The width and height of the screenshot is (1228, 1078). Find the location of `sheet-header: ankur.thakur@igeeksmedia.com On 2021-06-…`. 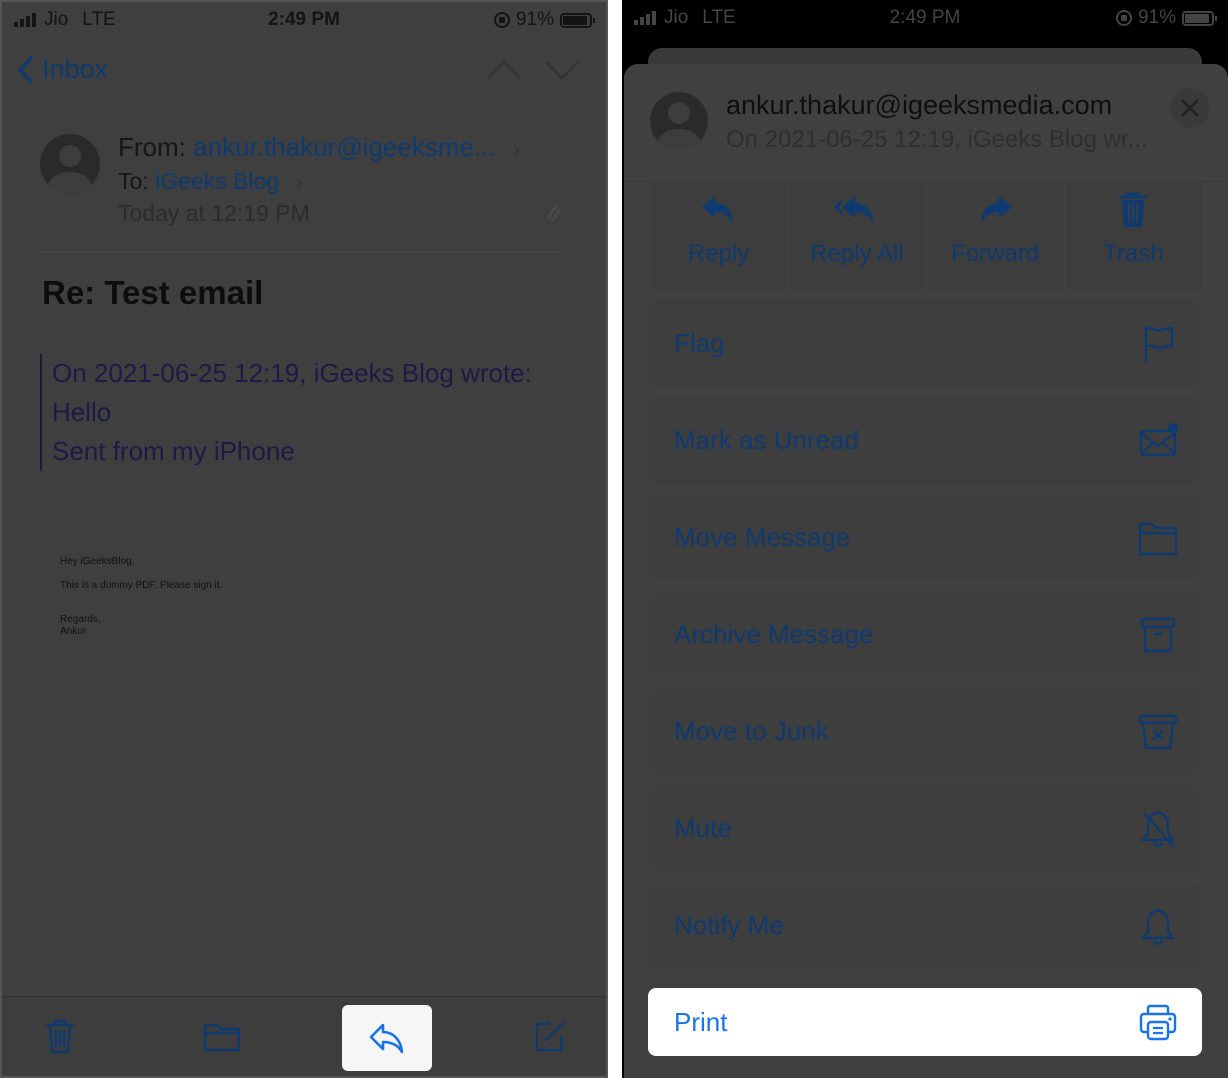

sheet-header: ankur.thakur@igeeksmedia.com On 2021-06-… is located at coordinates (926, 123).